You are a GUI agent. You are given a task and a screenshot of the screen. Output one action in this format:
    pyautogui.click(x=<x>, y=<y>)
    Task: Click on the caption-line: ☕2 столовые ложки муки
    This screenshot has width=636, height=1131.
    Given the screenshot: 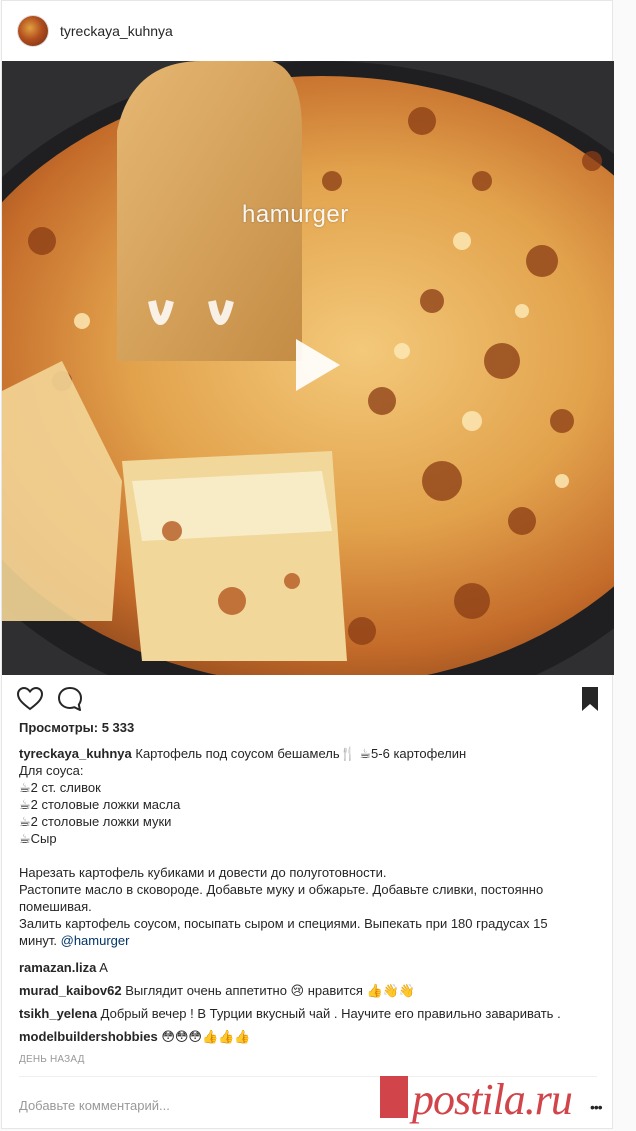 What is the action you would take?
    pyautogui.click(x=95, y=821)
    